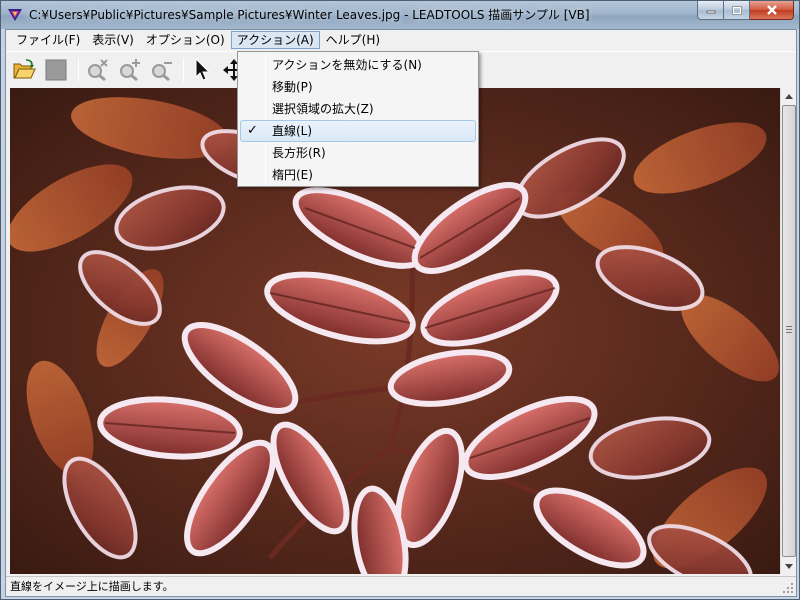 This screenshot has width=800, height=600. I want to click on open-folder-icon, so click(24, 68).